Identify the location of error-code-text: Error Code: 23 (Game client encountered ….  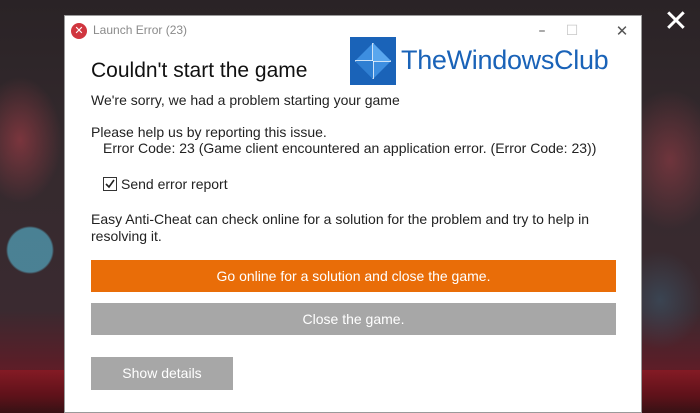
(350, 148).